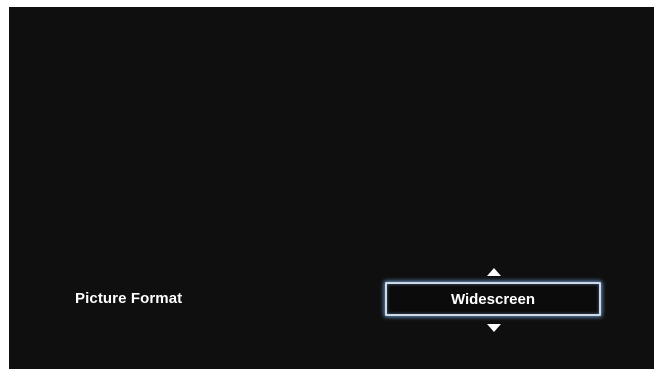  What do you see at coordinates (129, 298) in the screenshot?
I see `picture-format-label: Picture Format` at bounding box center [129, 298].